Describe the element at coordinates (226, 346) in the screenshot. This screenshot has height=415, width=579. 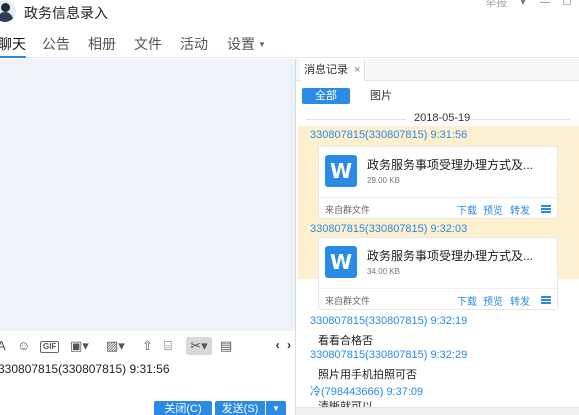
I see `clear-icon: ▤` at that location.